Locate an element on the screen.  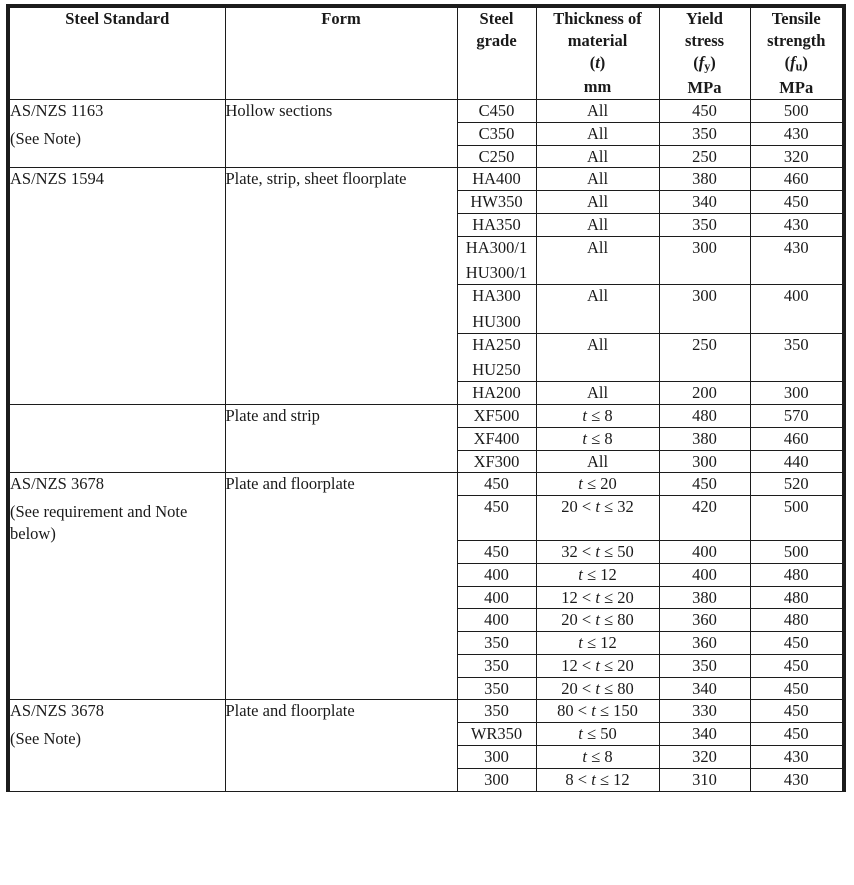
cell-thickness: 8 < t ≤ 12 is located at coordinates (597, 779).